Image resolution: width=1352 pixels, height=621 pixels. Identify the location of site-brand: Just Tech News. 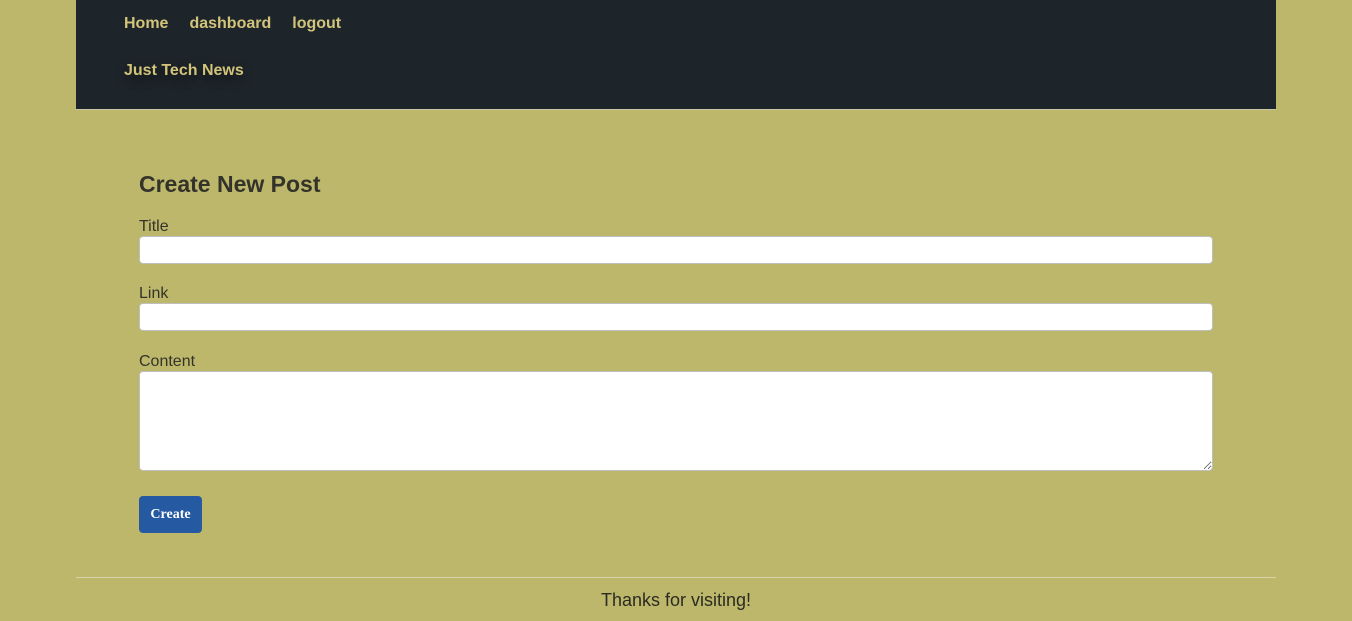
(184, 70).